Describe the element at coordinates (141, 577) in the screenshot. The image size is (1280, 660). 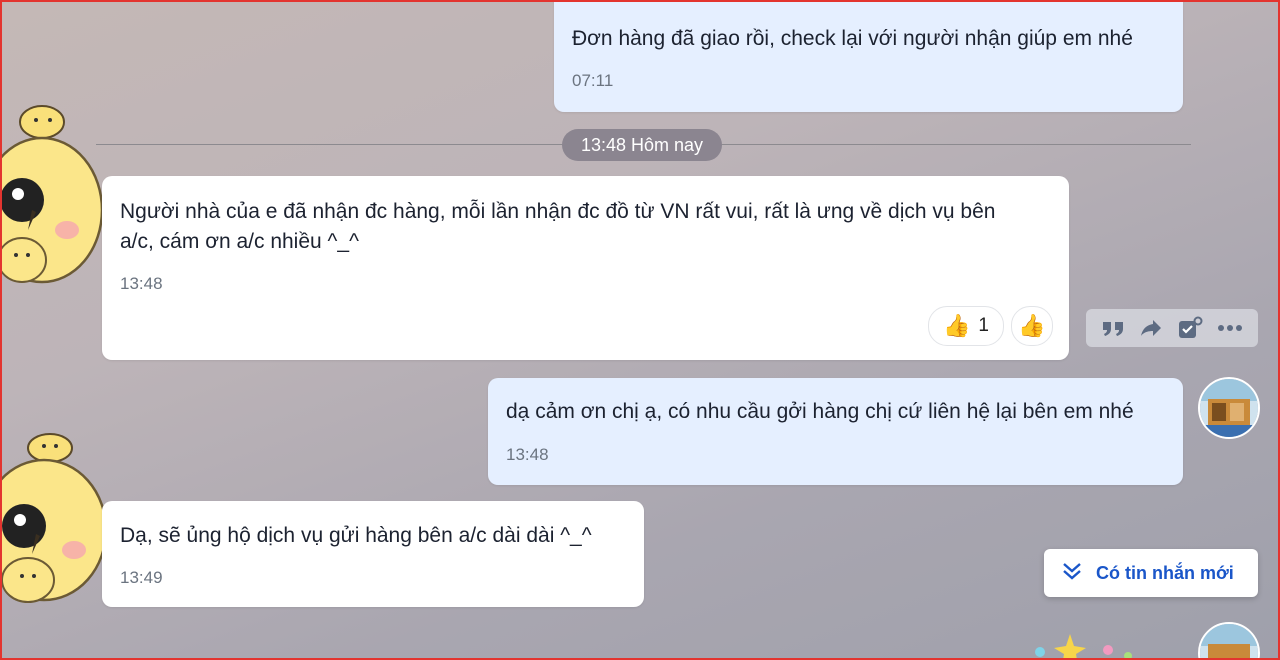
I see `message-time: 13:49` at that location.